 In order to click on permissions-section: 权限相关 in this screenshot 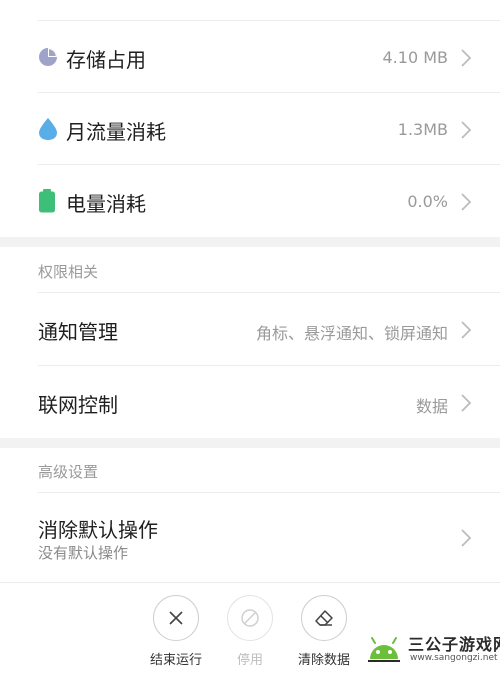, I will do `click(250, 270)`.